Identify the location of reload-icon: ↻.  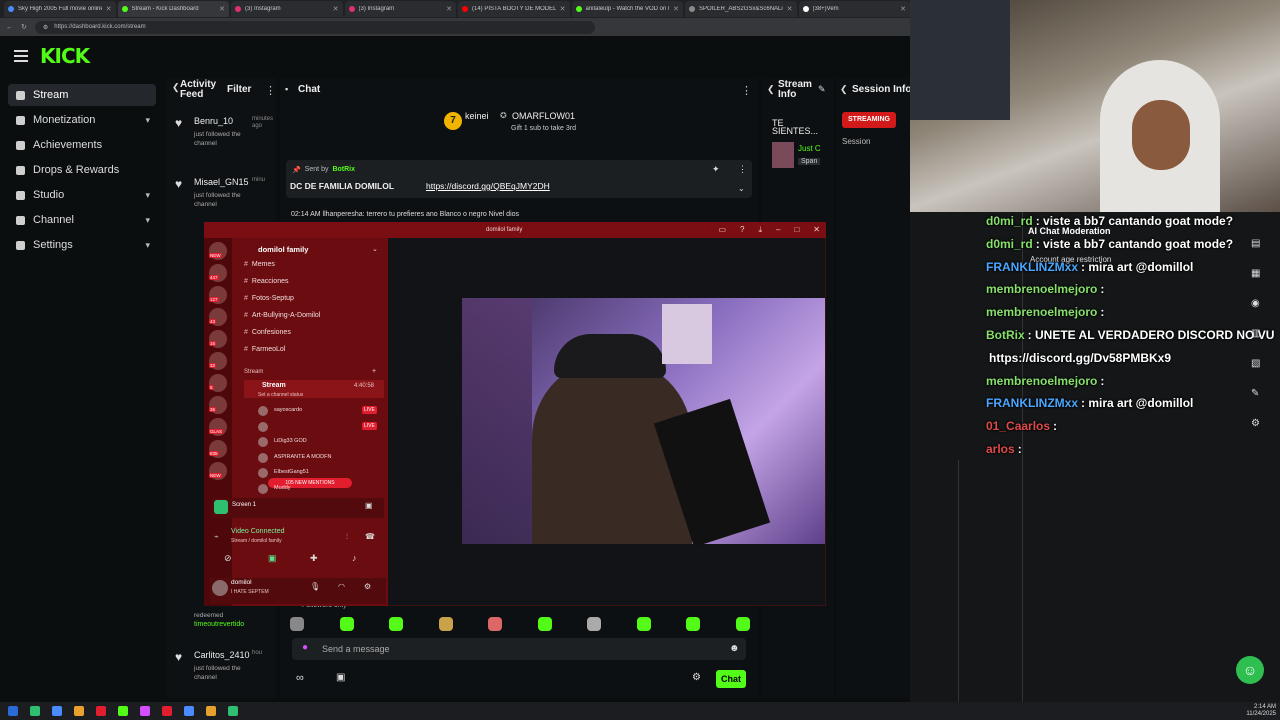
(24, 27).